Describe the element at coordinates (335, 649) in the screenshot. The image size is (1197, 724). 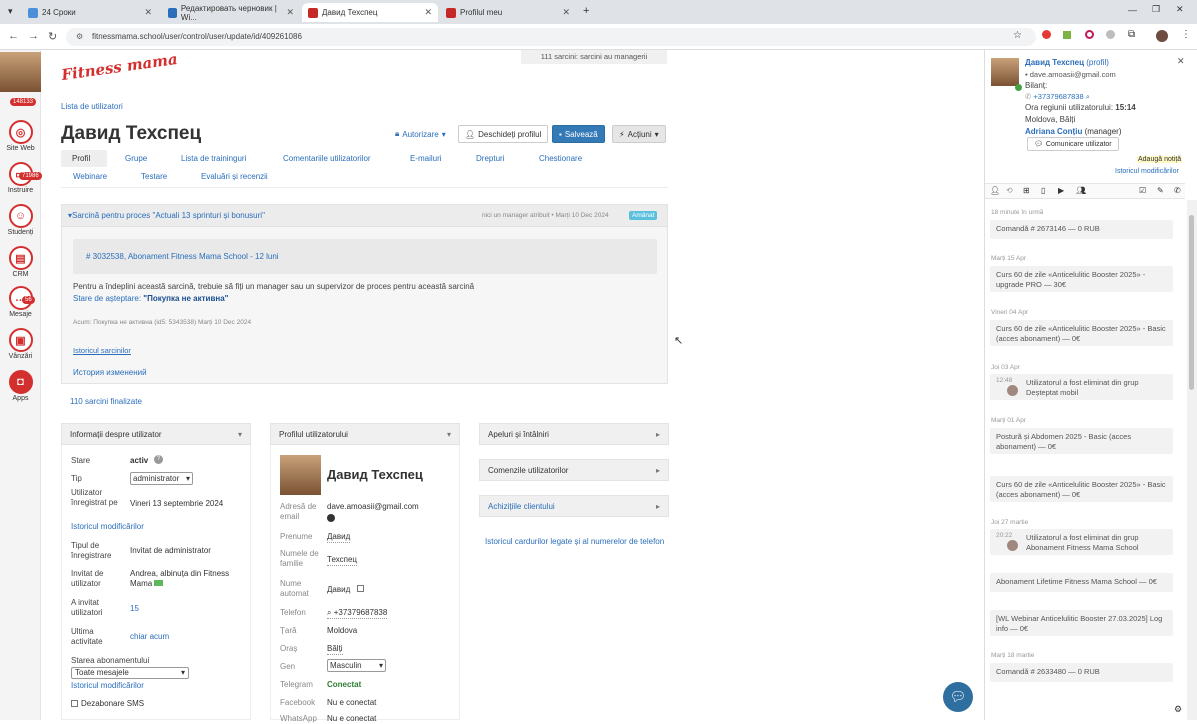
I see `city-field: Bălți` at that location.